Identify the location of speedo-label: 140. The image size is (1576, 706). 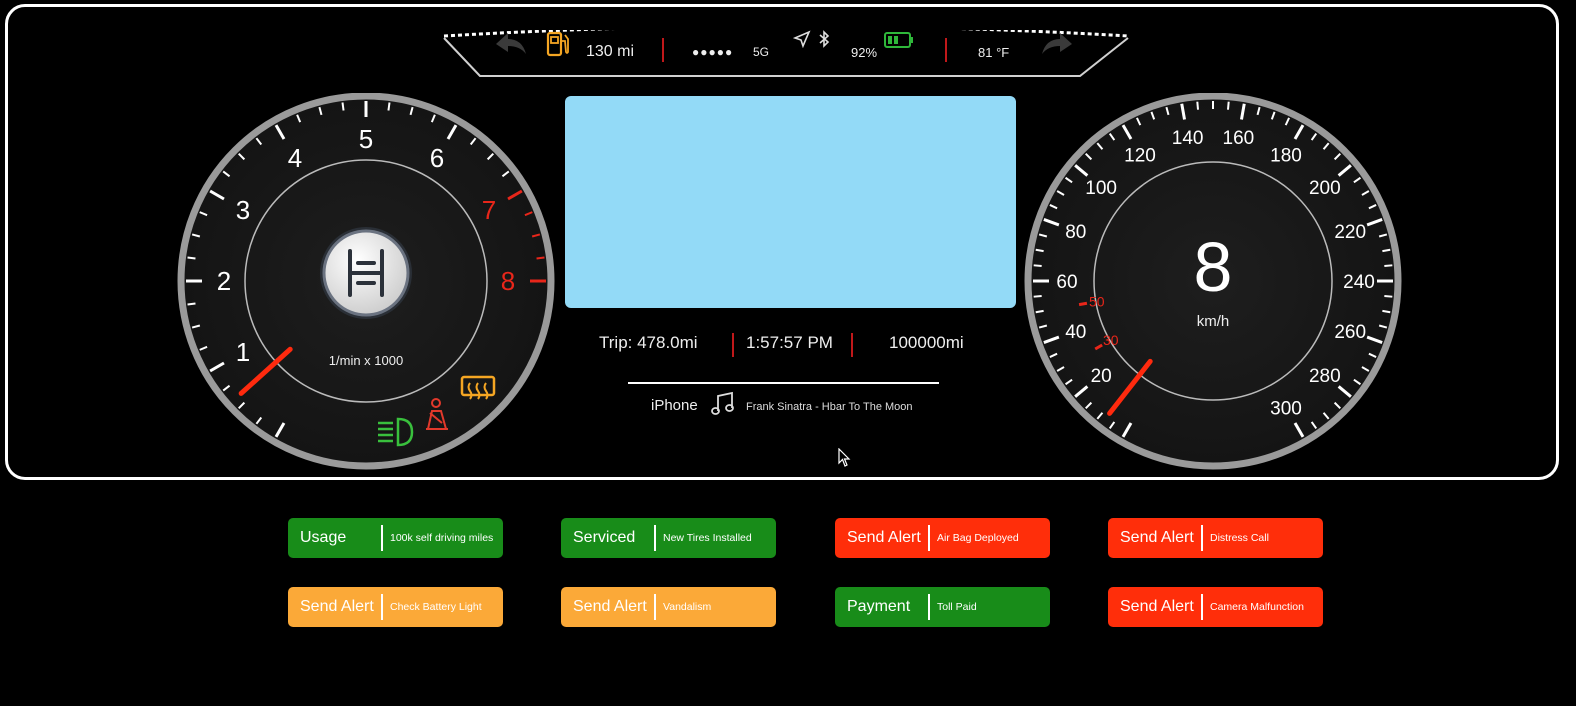
(1188, 138).